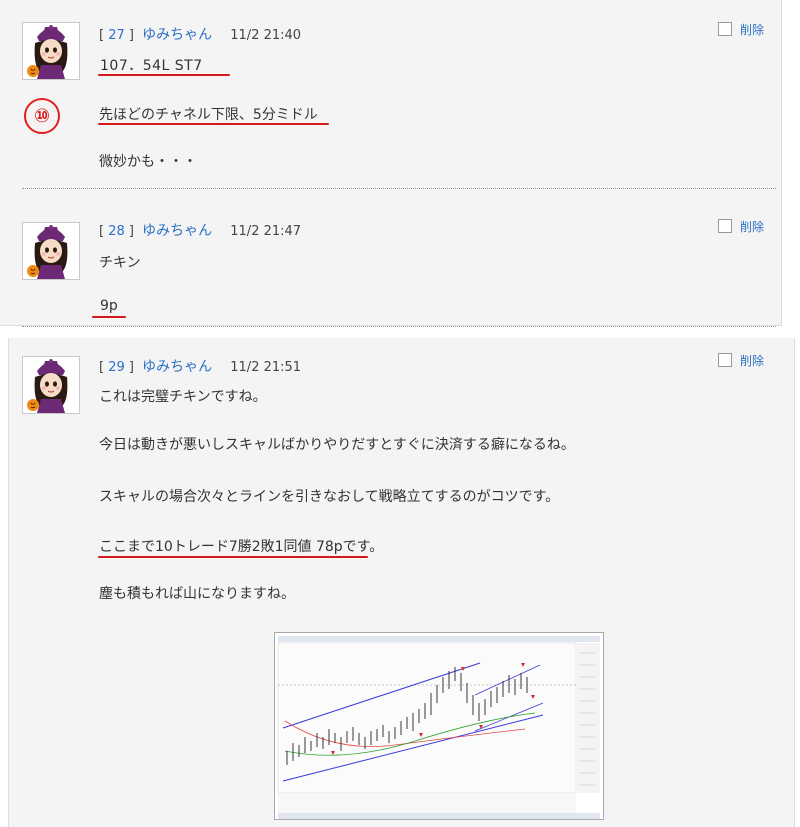  What do you see at coordinates (116, 367) in the screenshot?
I see `comment-number-link: 29` at bounding box center [116, 367].